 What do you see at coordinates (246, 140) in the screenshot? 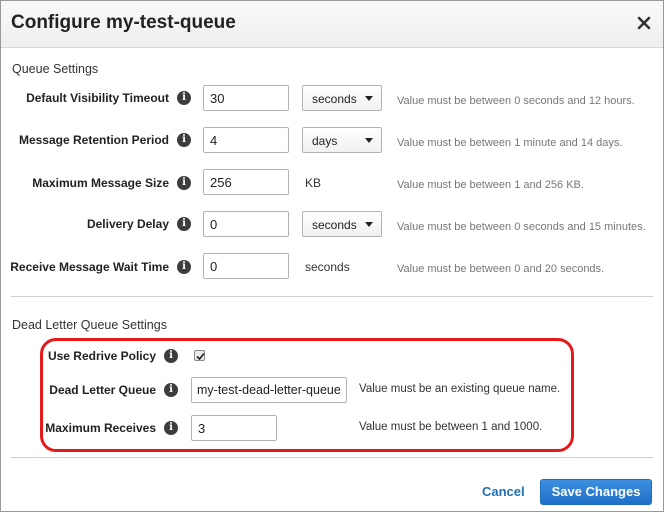
I see `message-retention-period-input` at bounding box center [246, 140].